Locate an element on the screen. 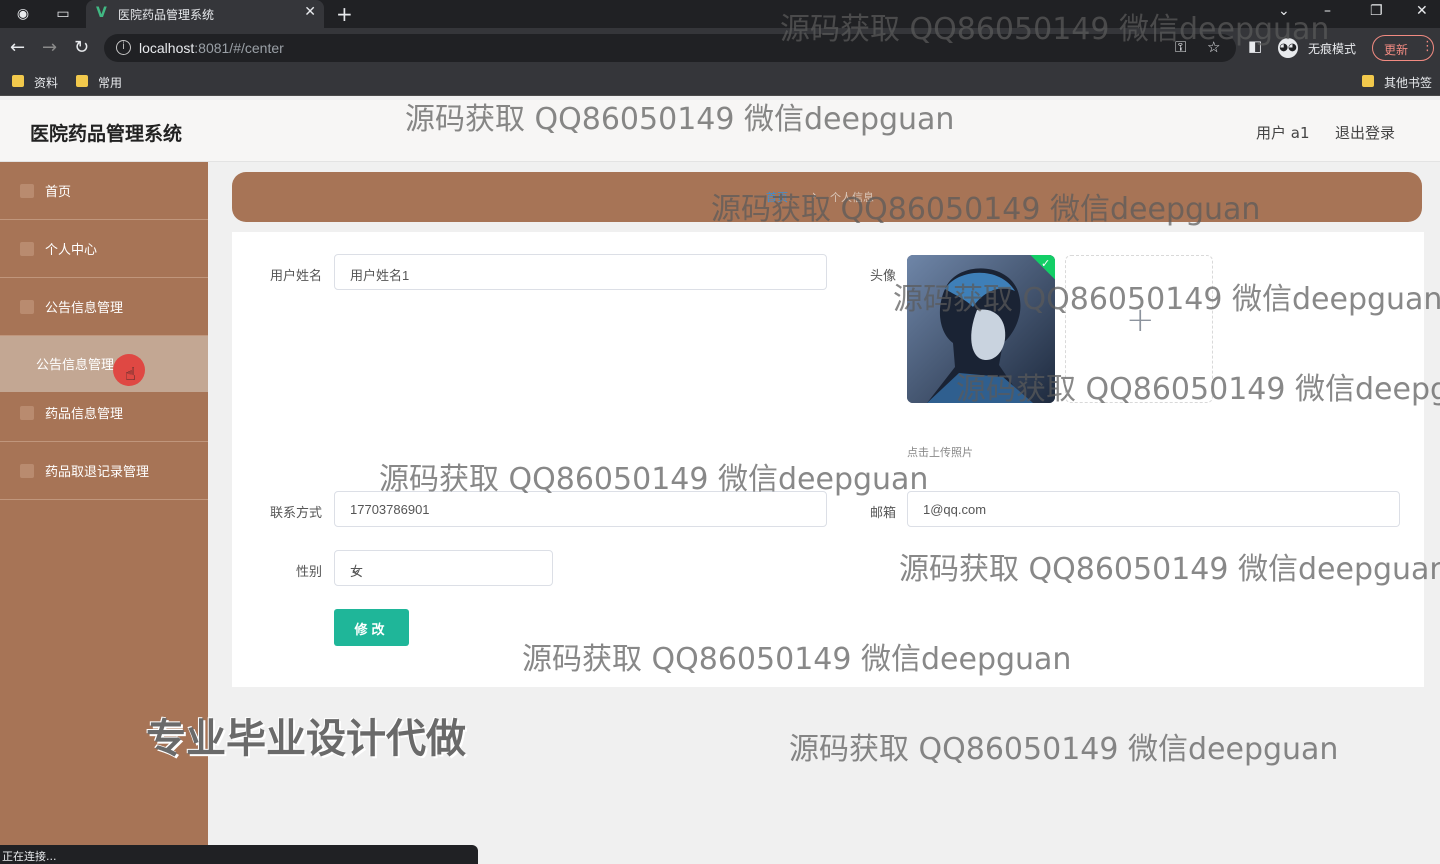 This screenshot has height=864, width=1440. phone-input: 17703786901 is located at coordinates (580, 509).